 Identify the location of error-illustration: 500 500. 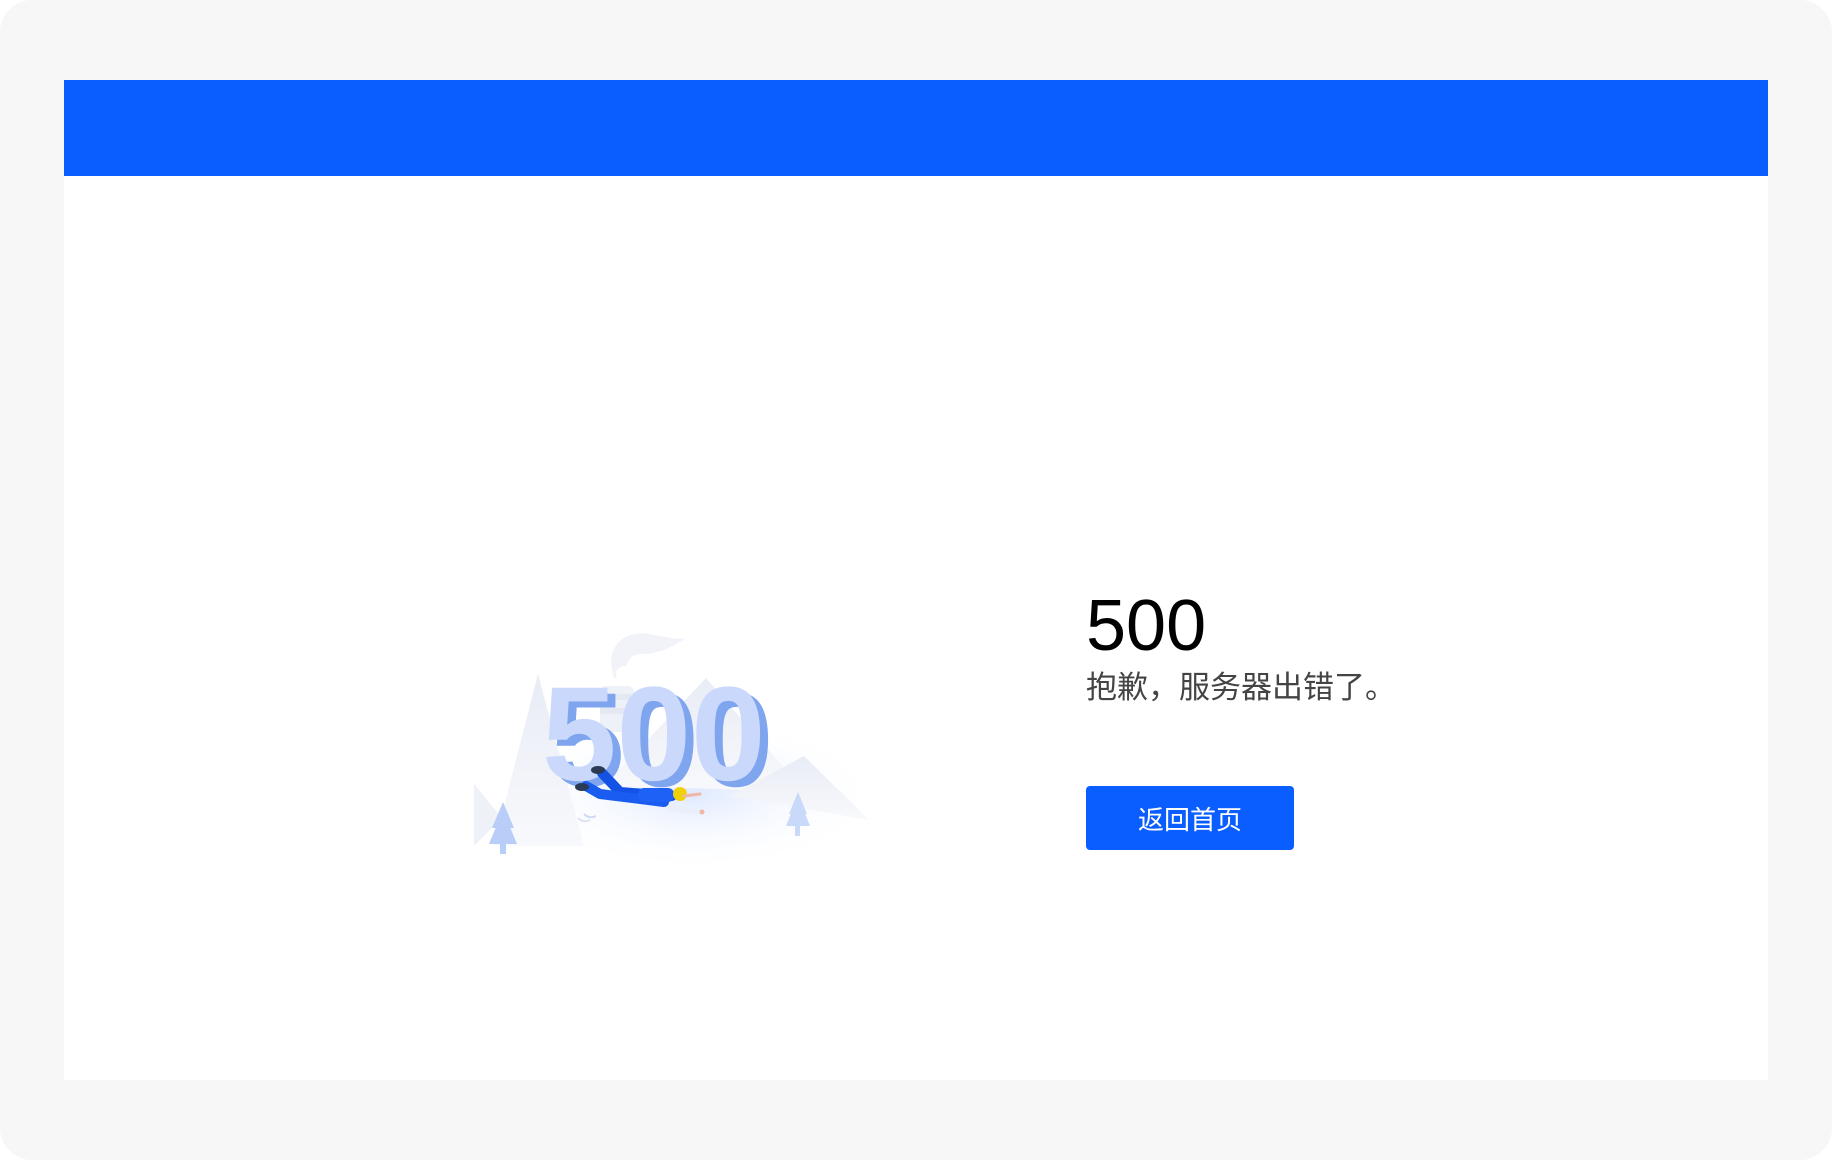
(679, 752).